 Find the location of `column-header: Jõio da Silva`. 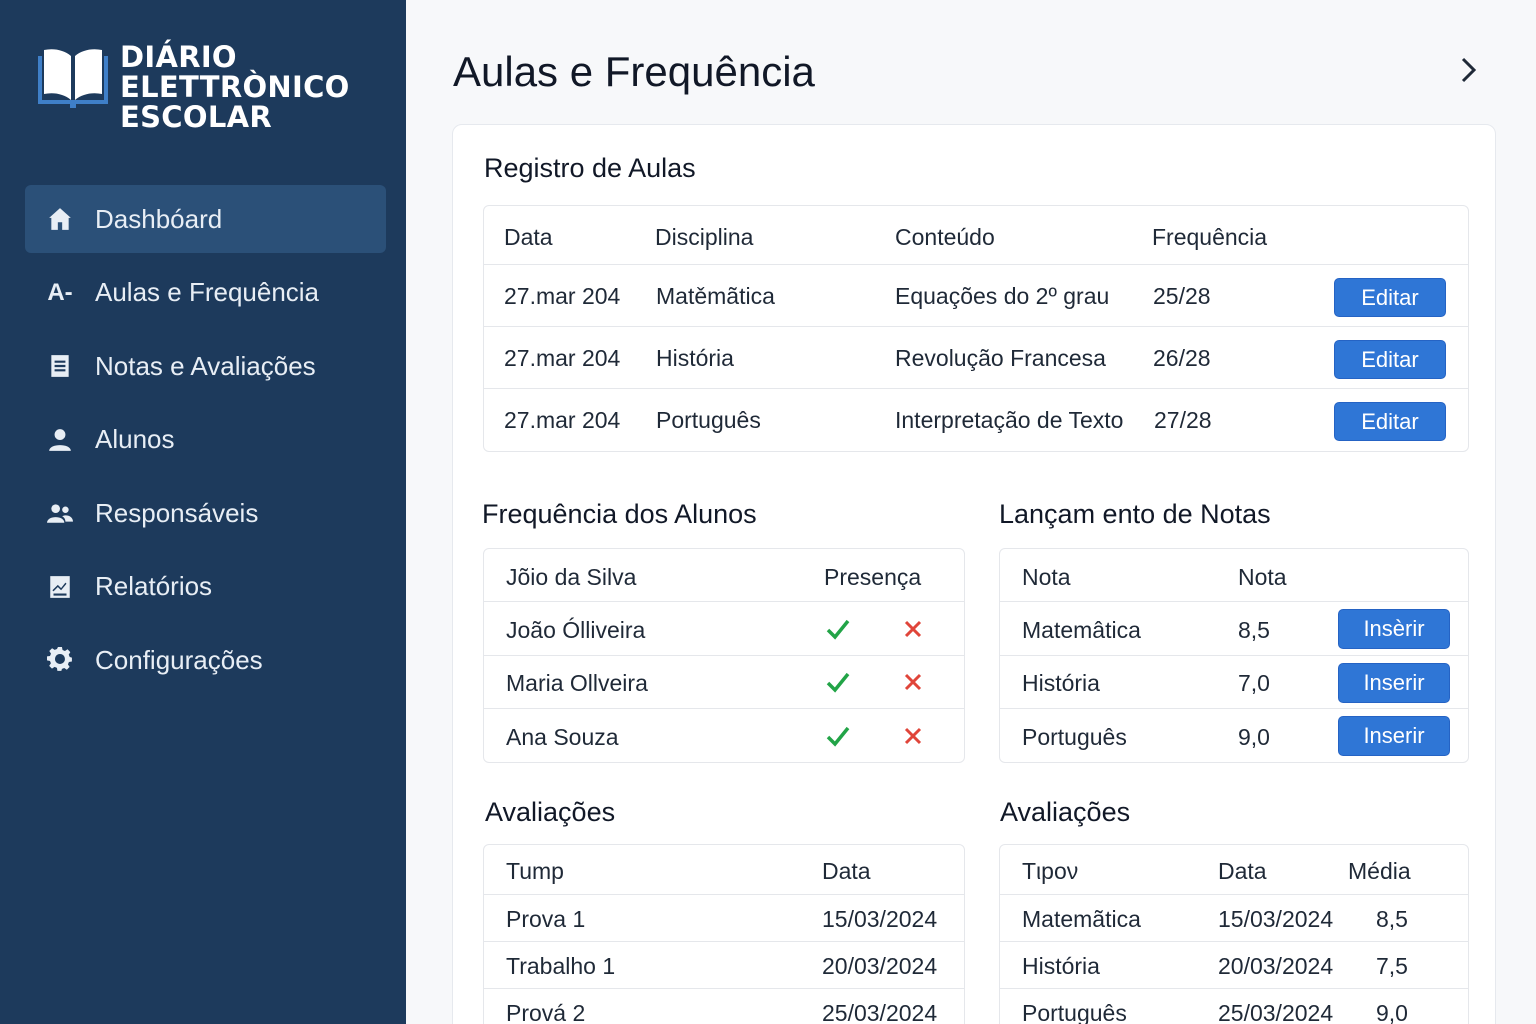

column-header: Jõio da Silva is located at coordinates (571, 577).